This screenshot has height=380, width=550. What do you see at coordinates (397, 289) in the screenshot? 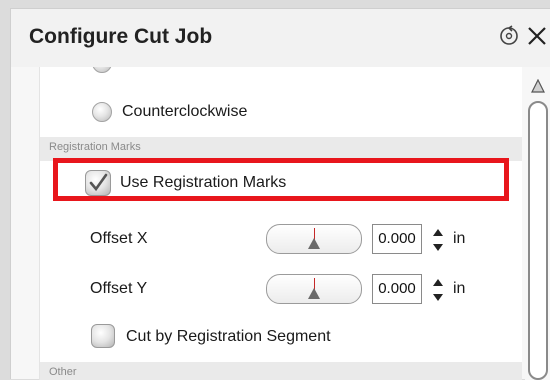
I see `offset-y-input: 0.000` at bounding box center [397, 289].